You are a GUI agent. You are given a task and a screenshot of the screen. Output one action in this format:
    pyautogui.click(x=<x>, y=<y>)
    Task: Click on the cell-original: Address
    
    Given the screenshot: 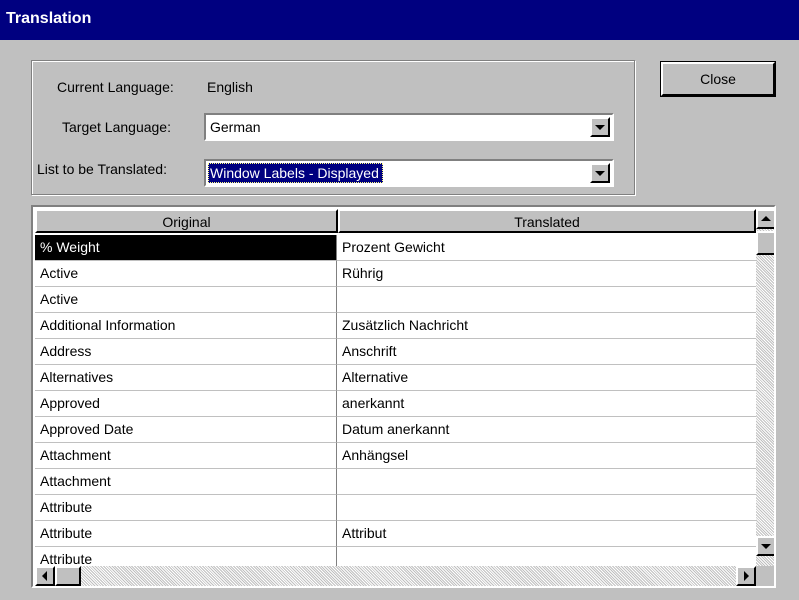 What is the action you would take?
    pyautogui.click(x=186, y=352)
    